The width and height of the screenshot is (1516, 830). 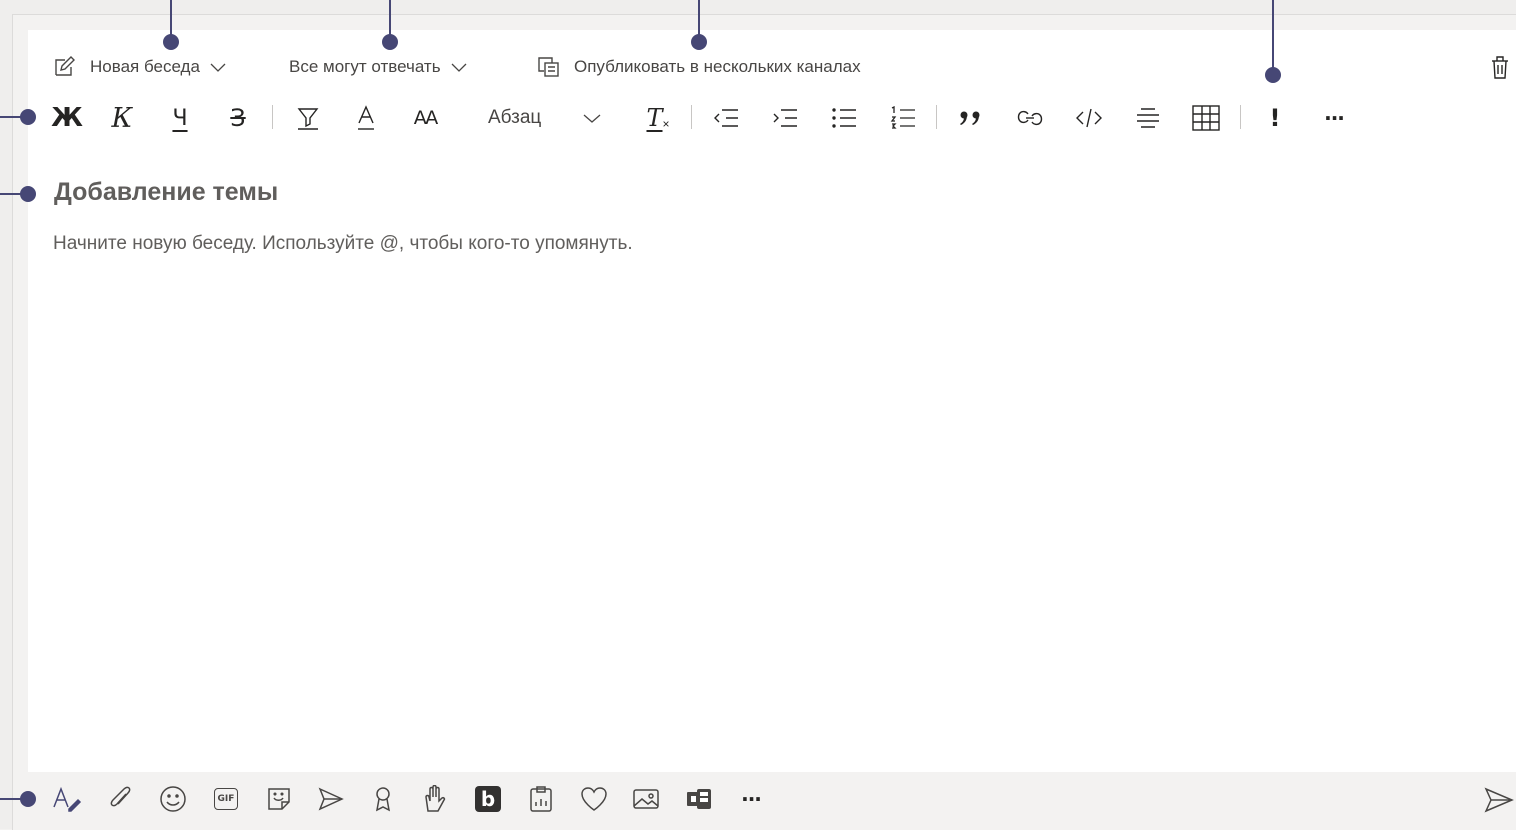 I want to click on send-arrow-icon, so click(x=331, y=799).